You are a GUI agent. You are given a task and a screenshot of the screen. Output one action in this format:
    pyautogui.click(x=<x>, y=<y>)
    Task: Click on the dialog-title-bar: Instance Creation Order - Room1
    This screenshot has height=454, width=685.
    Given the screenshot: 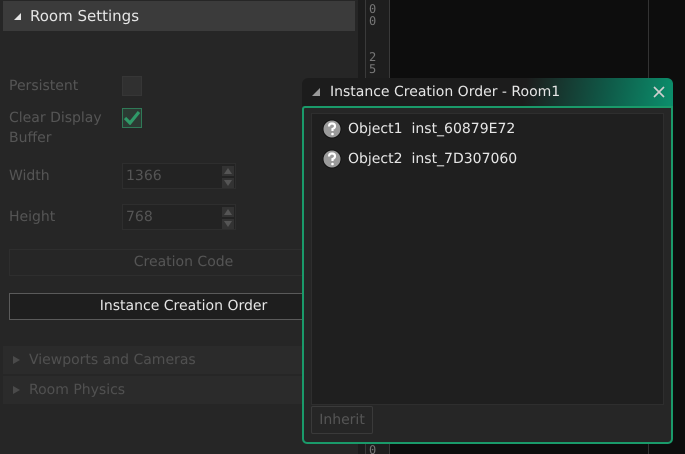 What is the action you would take?
    pyautogui.click(x=487, y=92)
    